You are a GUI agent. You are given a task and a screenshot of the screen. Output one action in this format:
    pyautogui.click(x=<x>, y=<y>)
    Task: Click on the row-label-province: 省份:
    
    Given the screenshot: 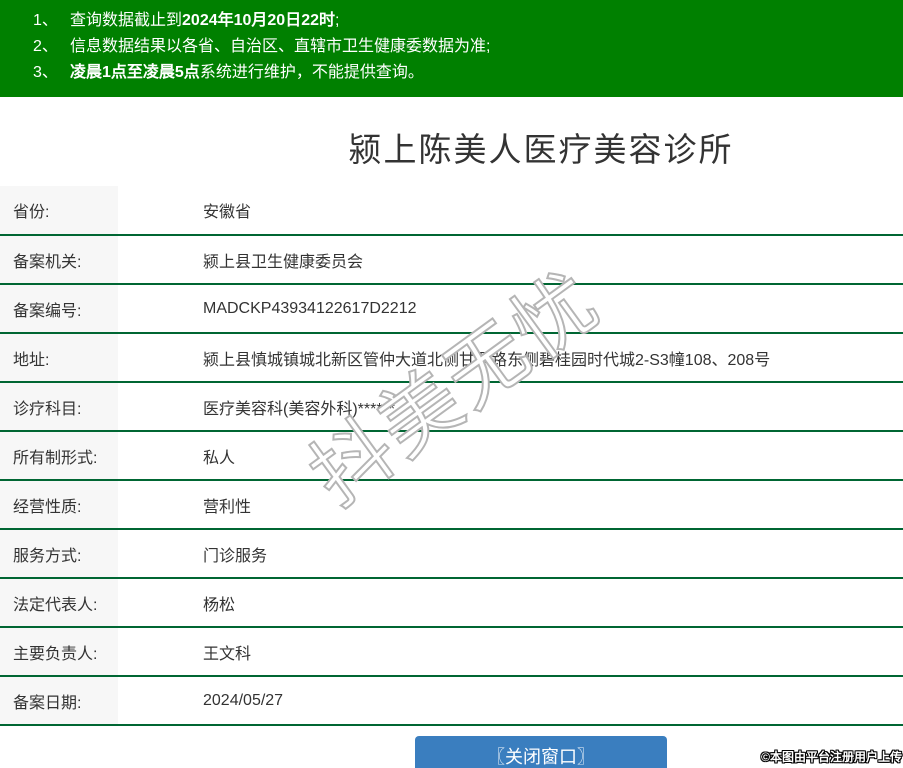 What is the action you would take?
    pyautogui.click(x=59, y=210)
    